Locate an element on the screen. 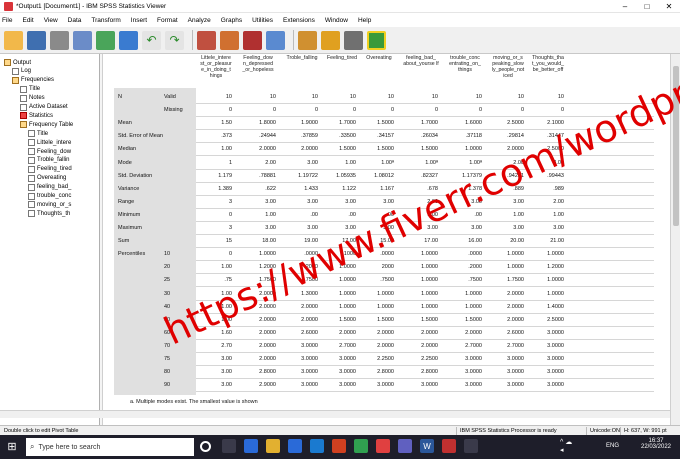  menu-insert: Insert is located at coordinates (139, 20).